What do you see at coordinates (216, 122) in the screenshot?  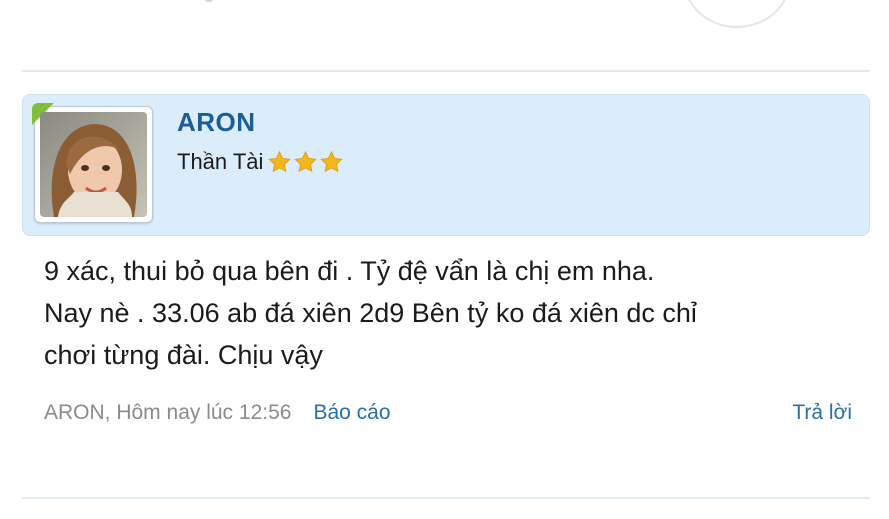 I see `author-name: ARON` at bounding box center [216, 122].